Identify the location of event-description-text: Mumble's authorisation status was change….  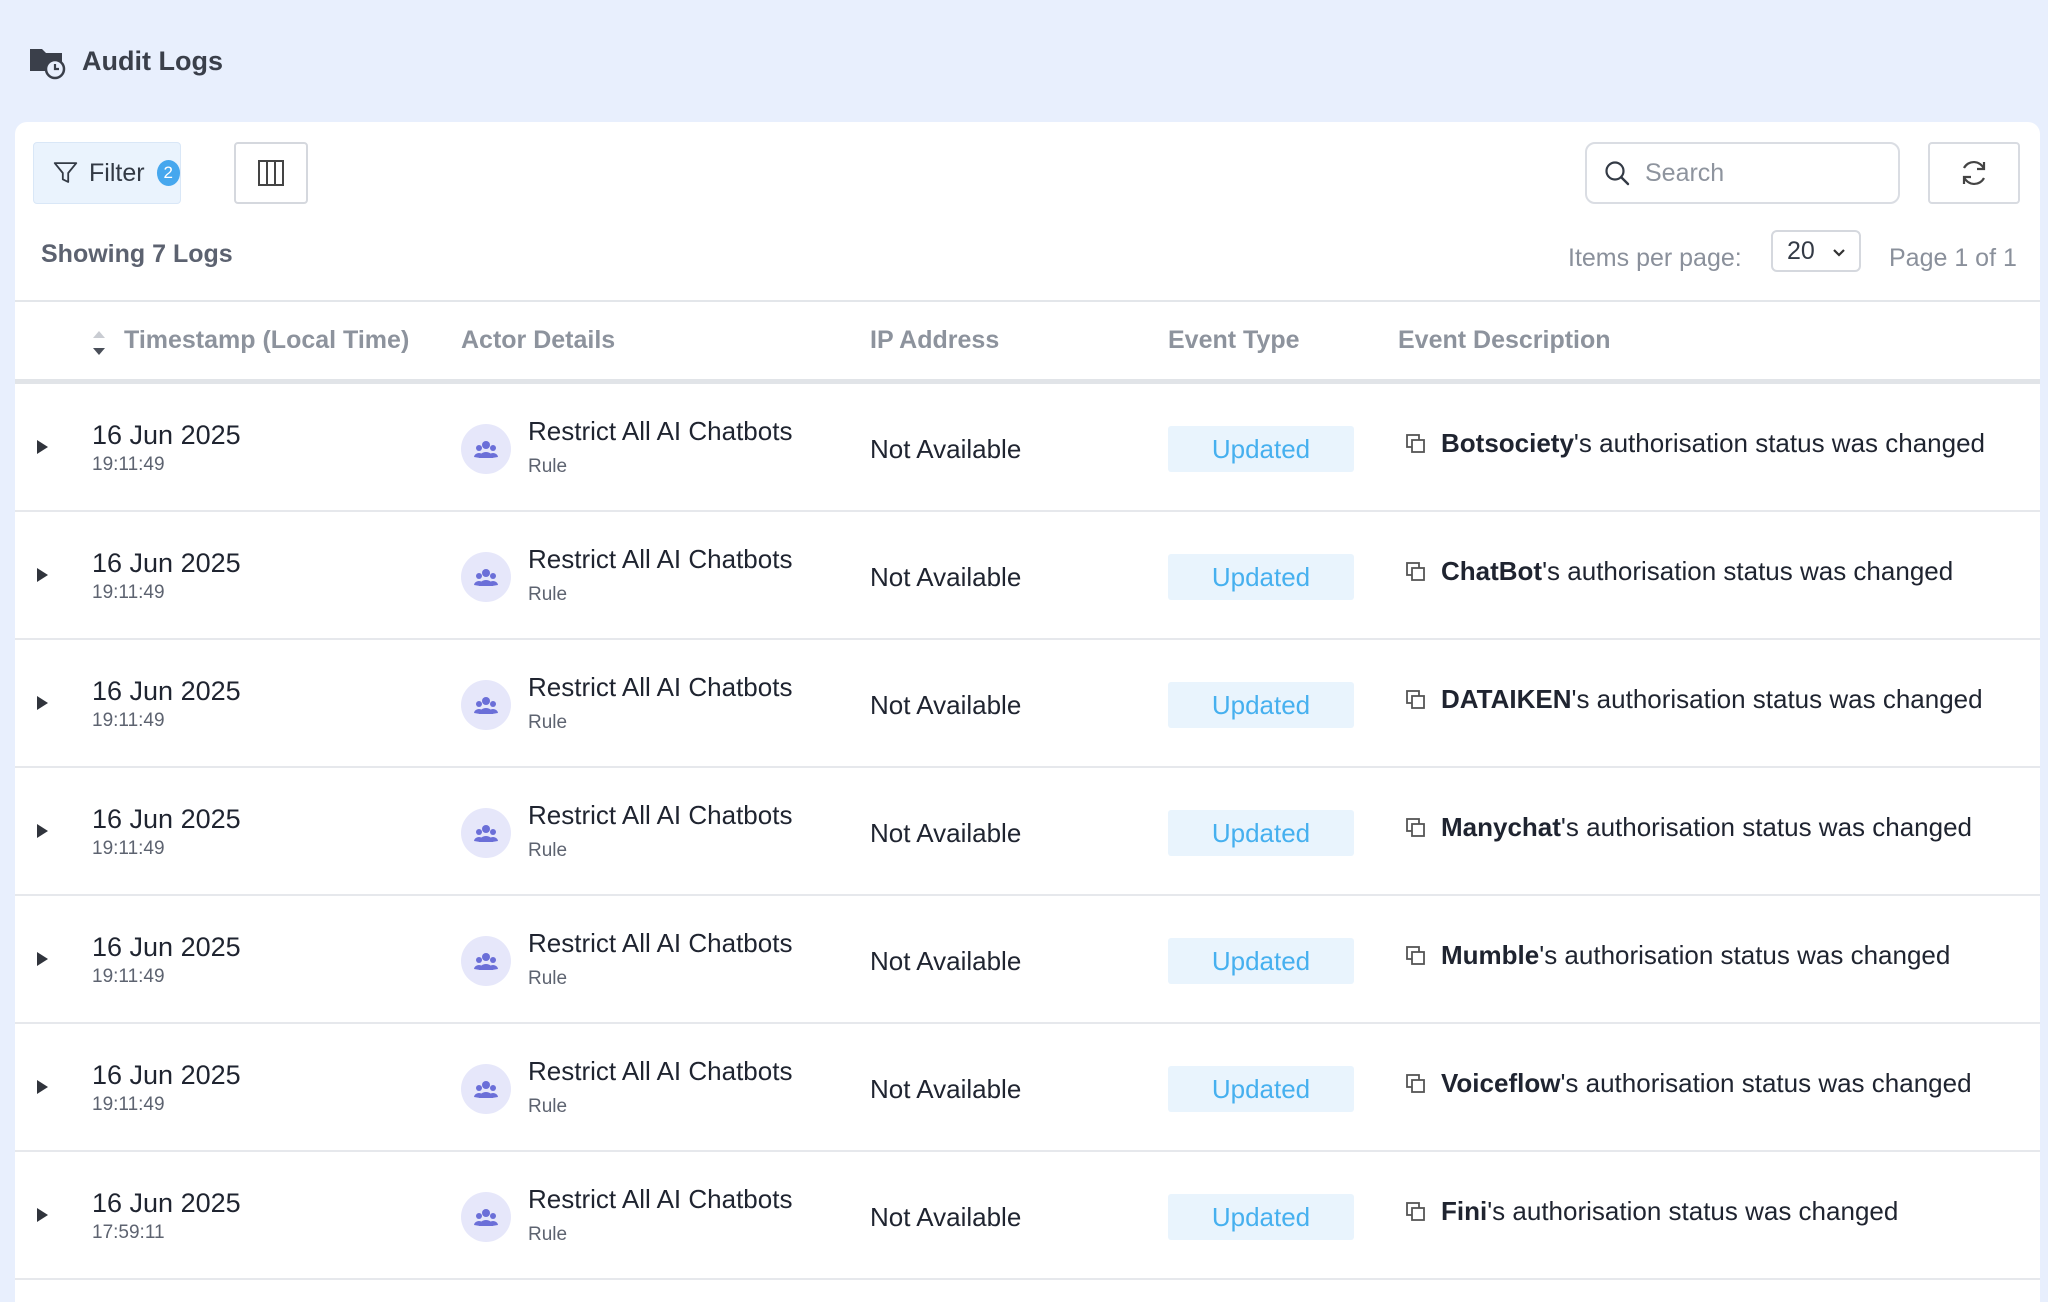
(1696, 955).